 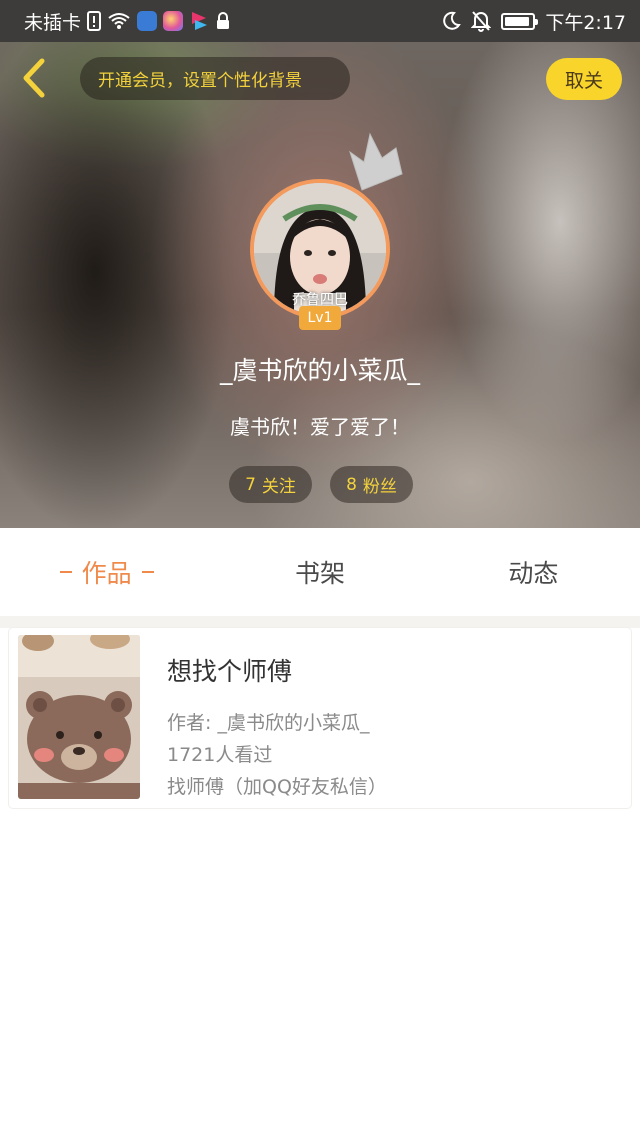 I want to click on status-right: 下午2:17, so click(x=533, y=21).